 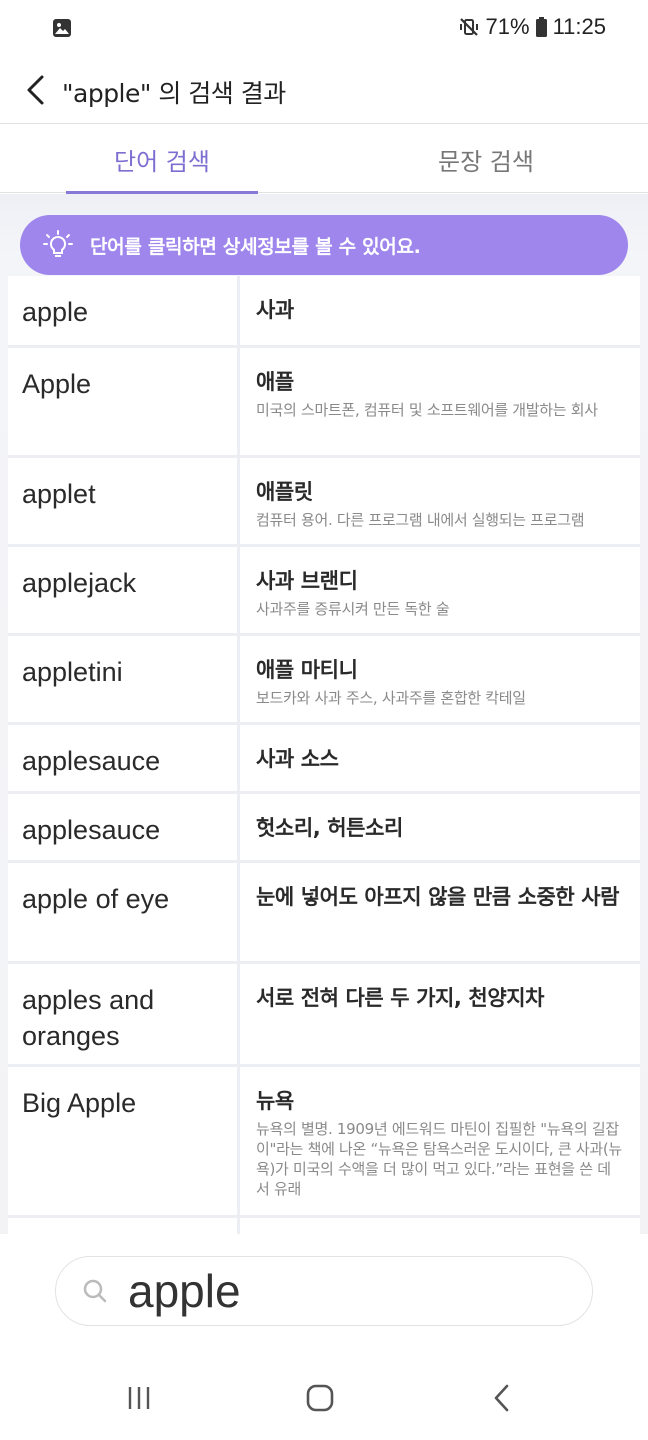 I want to click on list-item: applet 애플릿 컴퓨터 용어. 다른 프로그램 내에서 실행되는 프로그램, so click(x=324, y=502).